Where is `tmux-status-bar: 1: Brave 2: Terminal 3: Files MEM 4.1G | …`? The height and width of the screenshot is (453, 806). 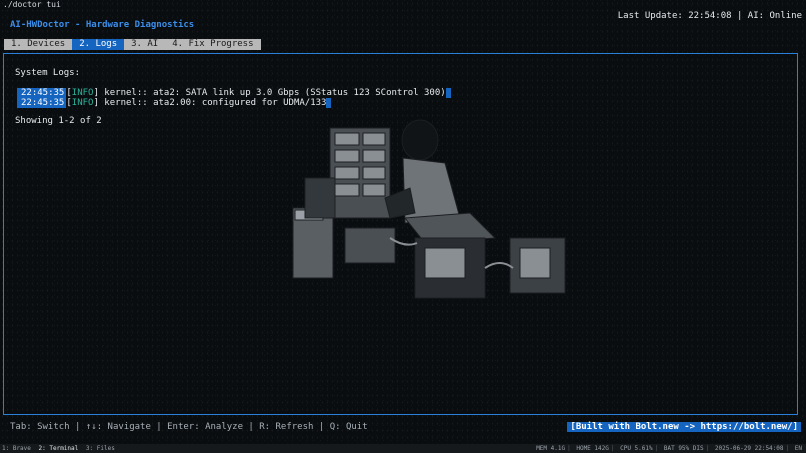 tmux-status-bar: 1: Brave 2: Terminal 3: Files MEM 4.1G | … is located at coordinates (403, 448).